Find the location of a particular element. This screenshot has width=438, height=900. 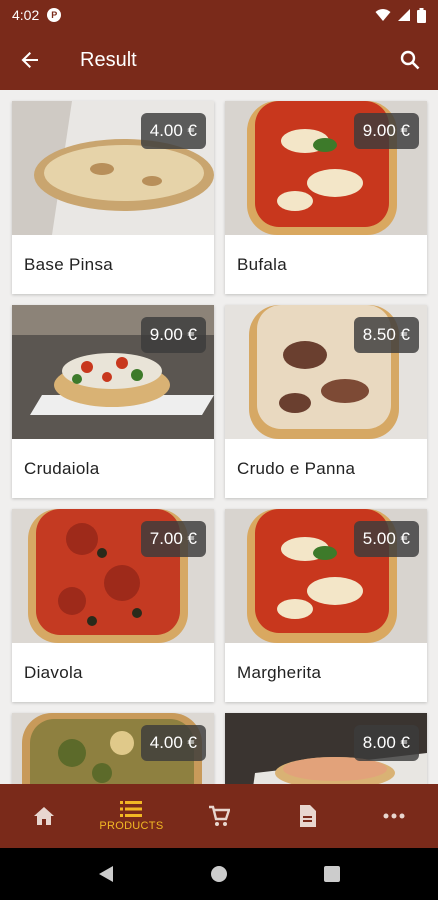

nav-cart is located at coordinates (219, 816).